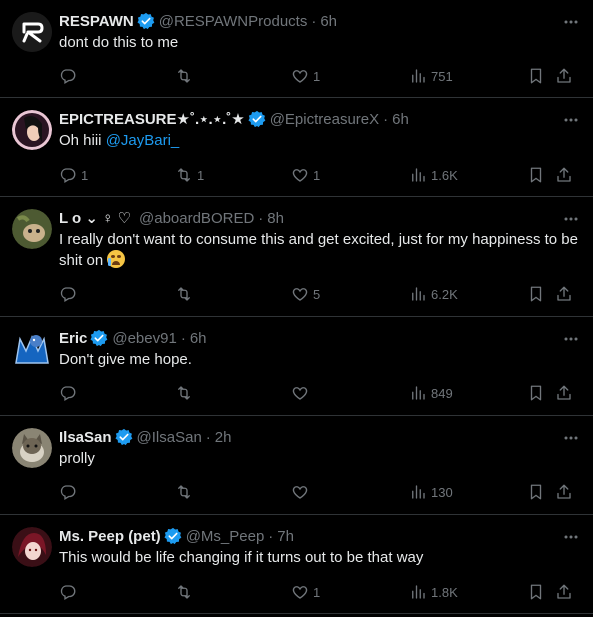 The width and height of the screenshot is (593, 617). I want to click on display-name: EPICTREASURE★˚.⋆.⋆.˚★, so click(152, 119).